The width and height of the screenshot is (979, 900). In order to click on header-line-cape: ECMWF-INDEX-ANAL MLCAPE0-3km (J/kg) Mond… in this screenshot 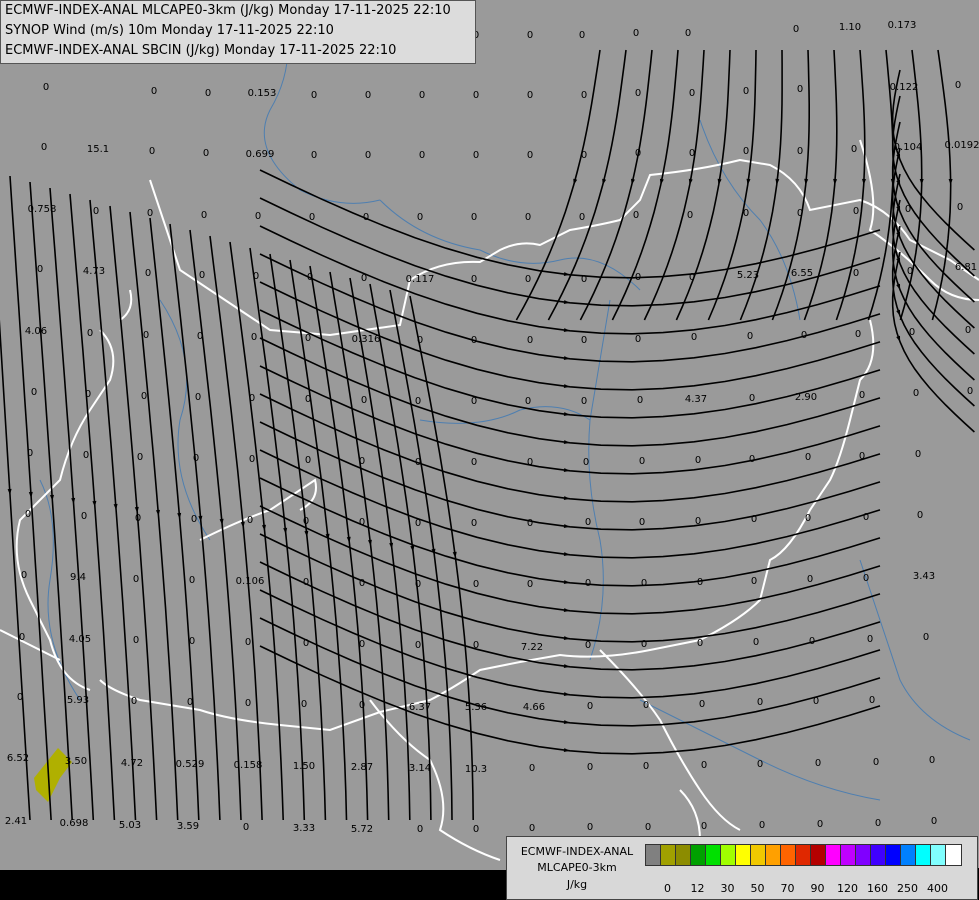, I will do `click(228, 10)`.